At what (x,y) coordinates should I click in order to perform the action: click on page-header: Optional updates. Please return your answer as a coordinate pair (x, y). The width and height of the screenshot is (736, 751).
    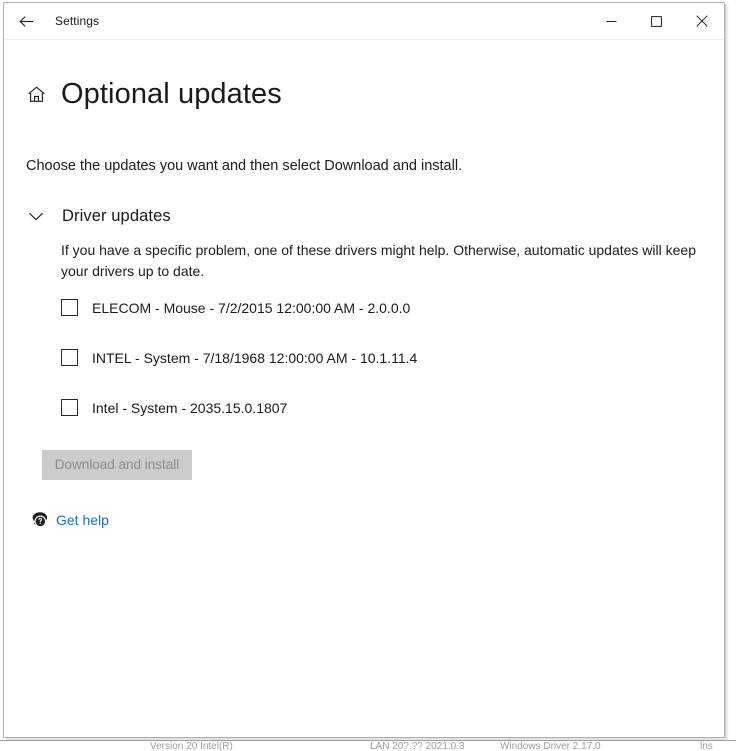
    Looking at the image, I should click on (364, 94).